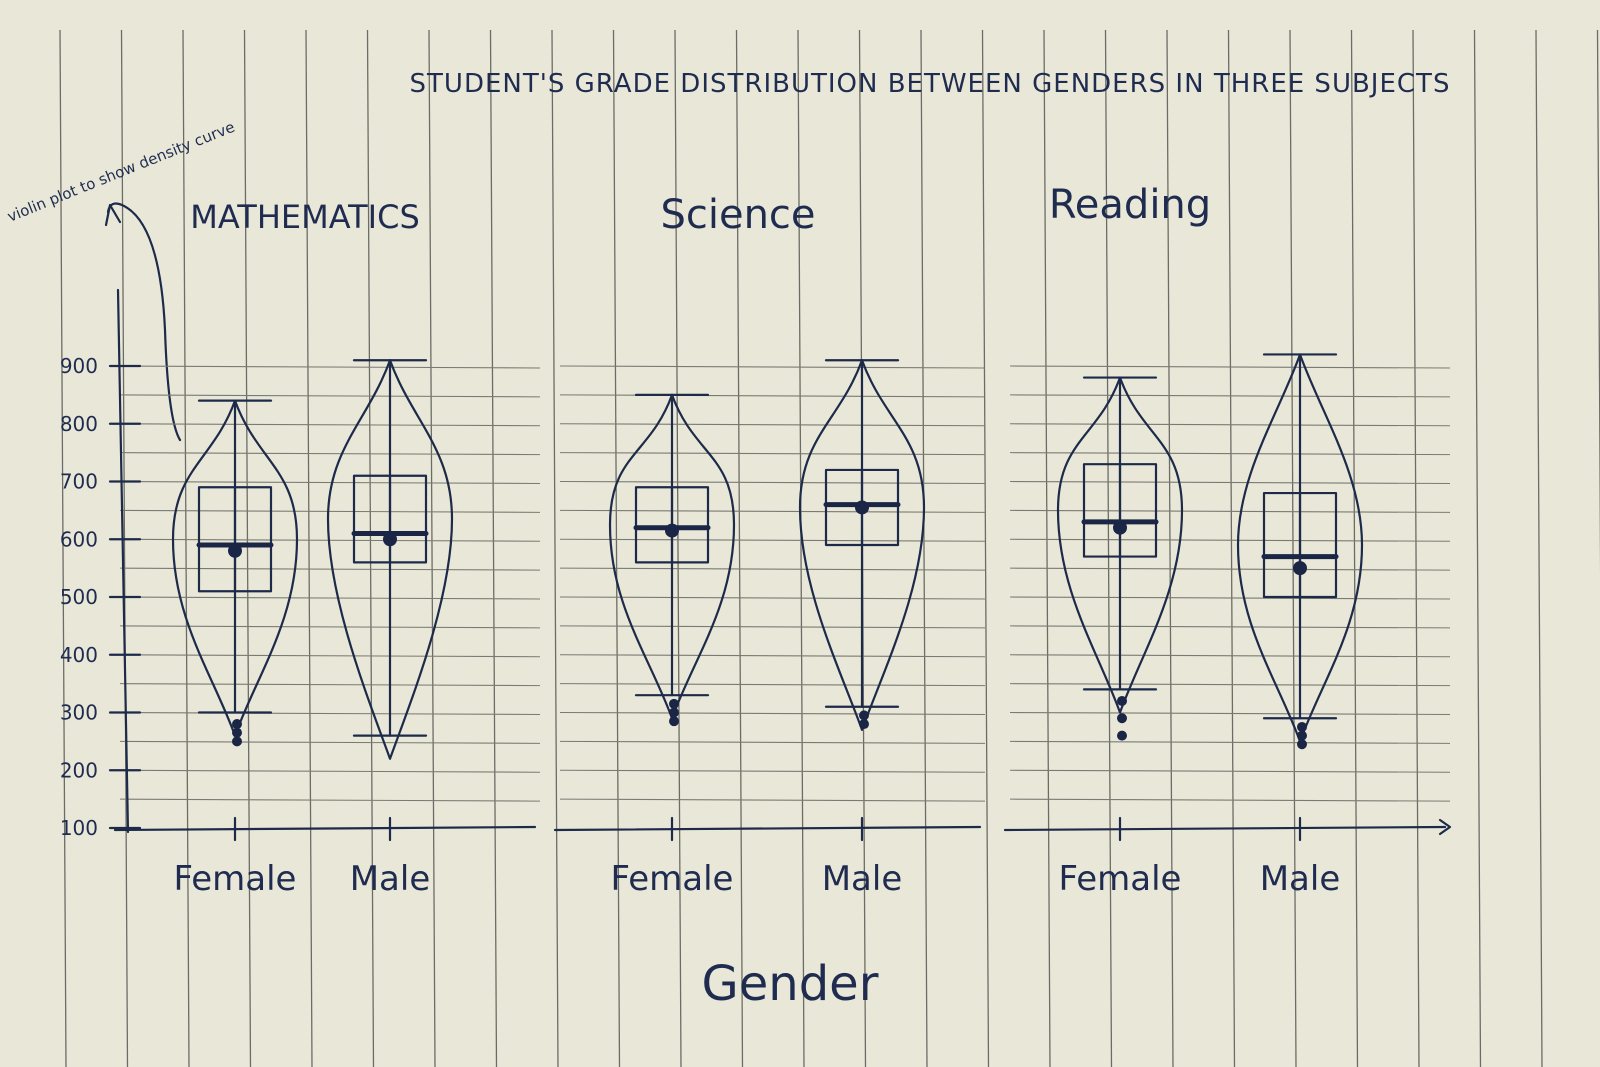  Describe the element at coordinates (123, 561) in the screenshot. I see `y-axis-line` at that location.